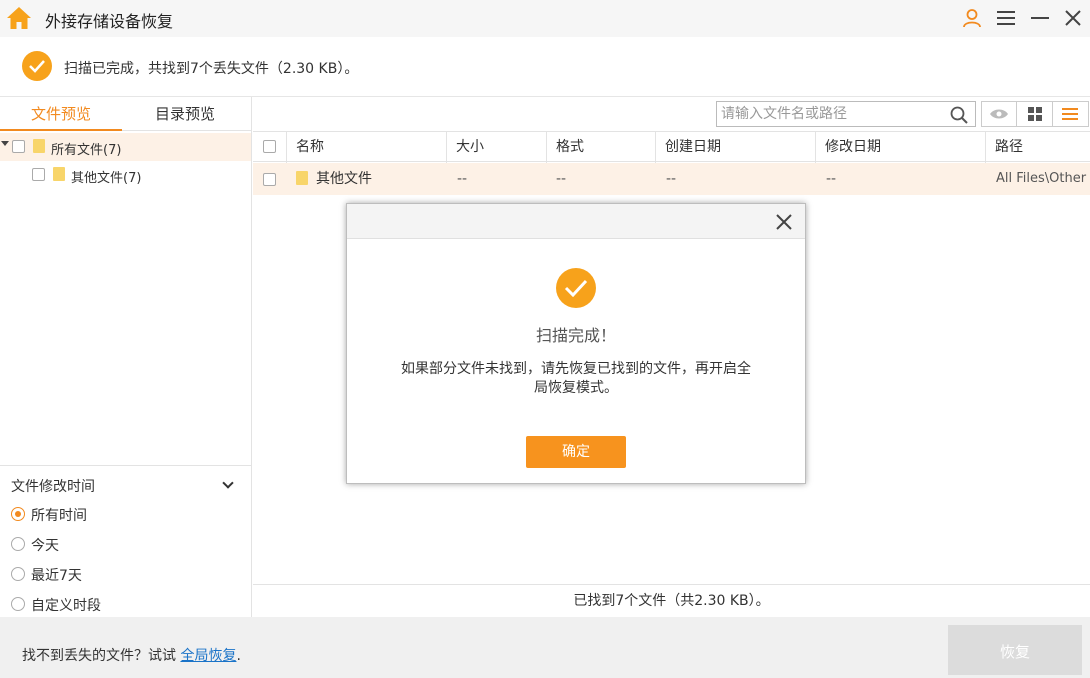 This screenshot has height=678, width=1090. Describe the element at coordinates (576, 452) in the screenshot. I see `ok-button: 确定` at that location.